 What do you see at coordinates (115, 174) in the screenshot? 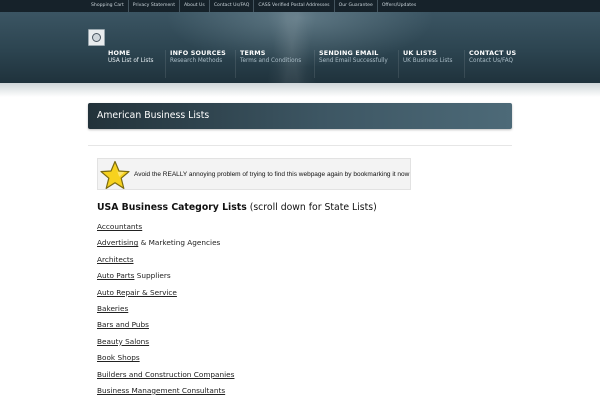
I see `star-icon` at bounding box center [115, 174].